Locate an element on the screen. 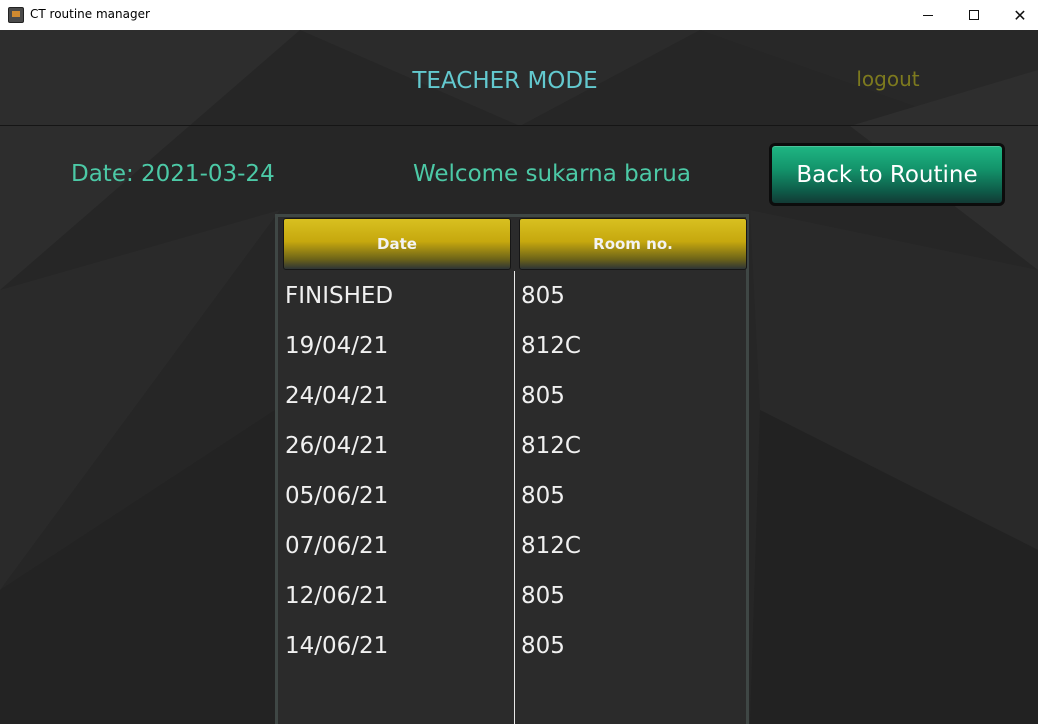 The height and width of the screenshot is (724, 1038). date-cell: 12/06/21 is located at coordinates (337, 596).